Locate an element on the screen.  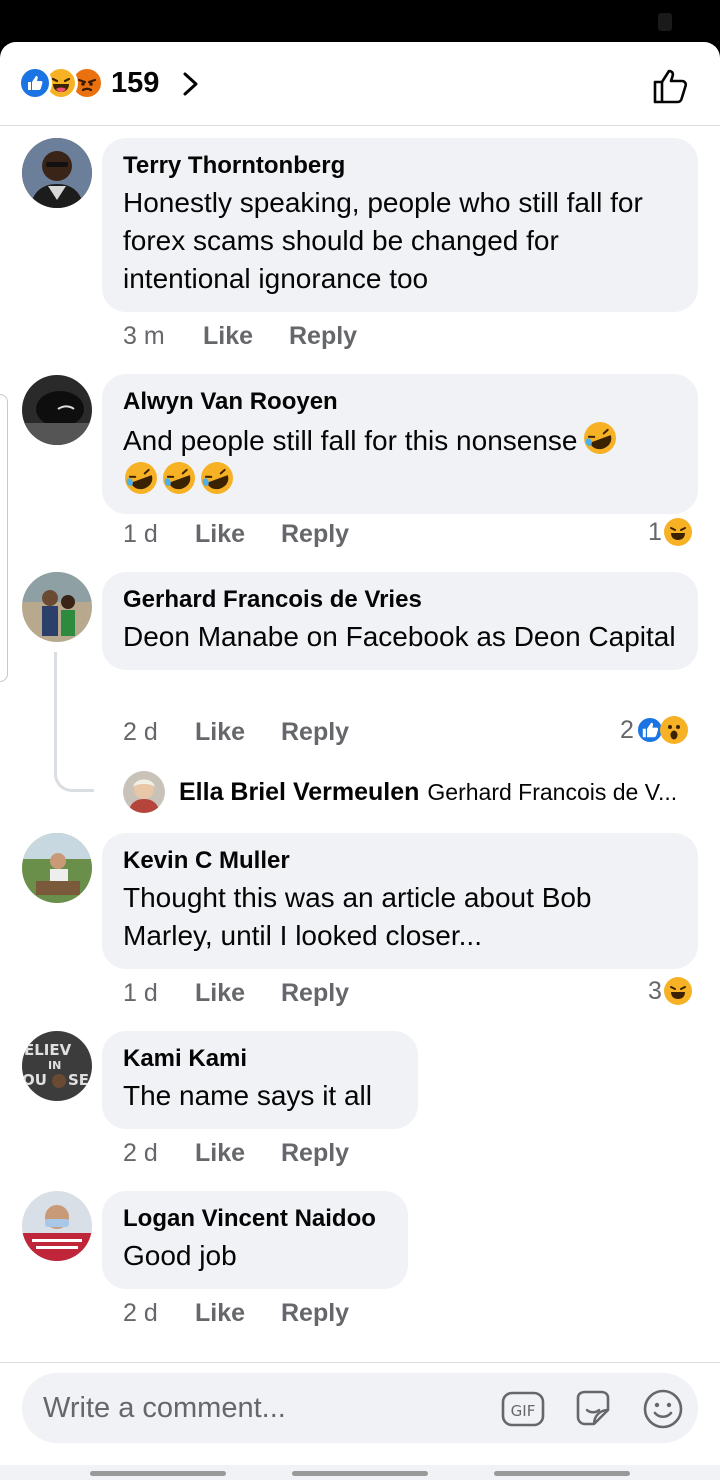
comment-reactions: 1 is located at coordinates (670, 532).